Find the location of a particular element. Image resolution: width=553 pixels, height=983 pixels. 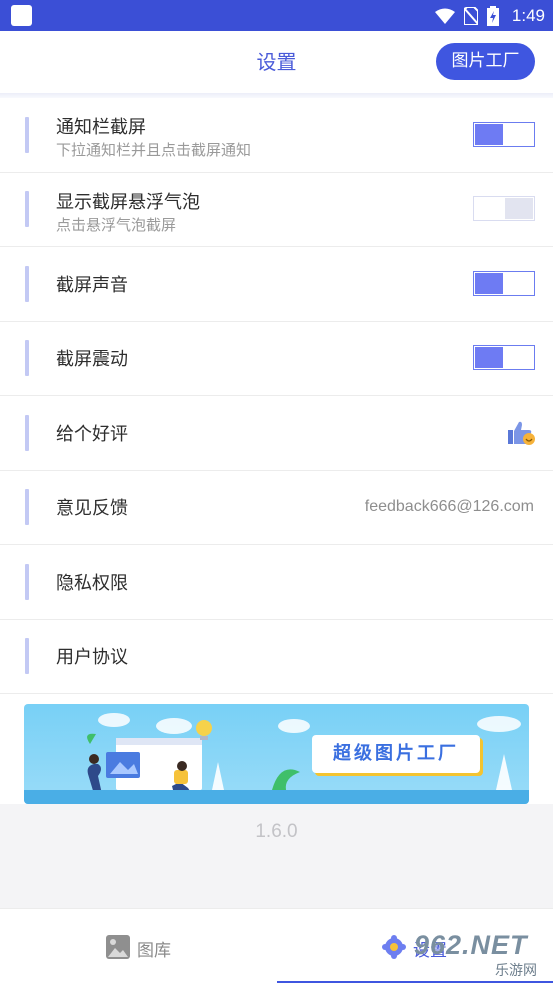

status-icons: 1:49 is located at coordinates (489, 15).